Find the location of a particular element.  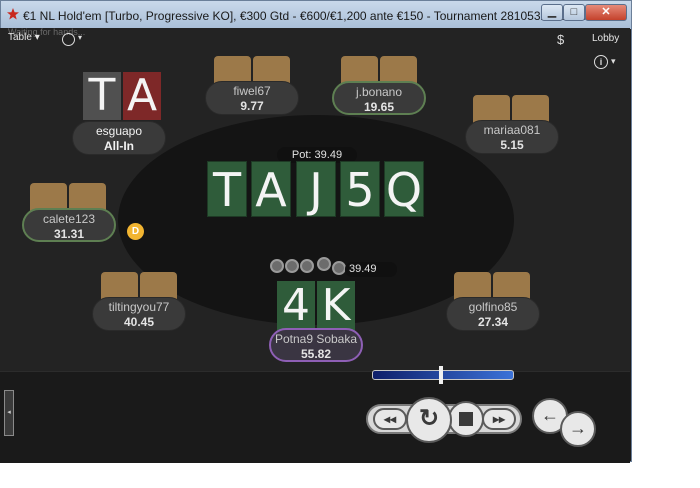

player-name: tiltingyou77 is located at coordinates (139, 307).